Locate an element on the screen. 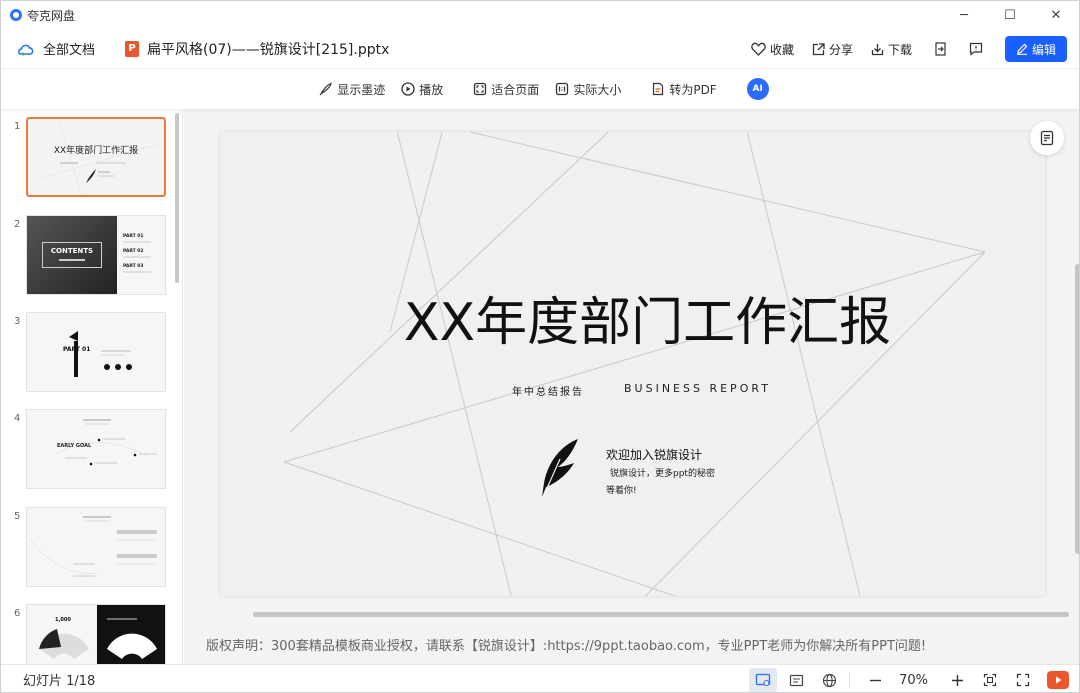 The height and width of the screenshot is (693, 1080). feedback-button is located at coordinates (976, 49).